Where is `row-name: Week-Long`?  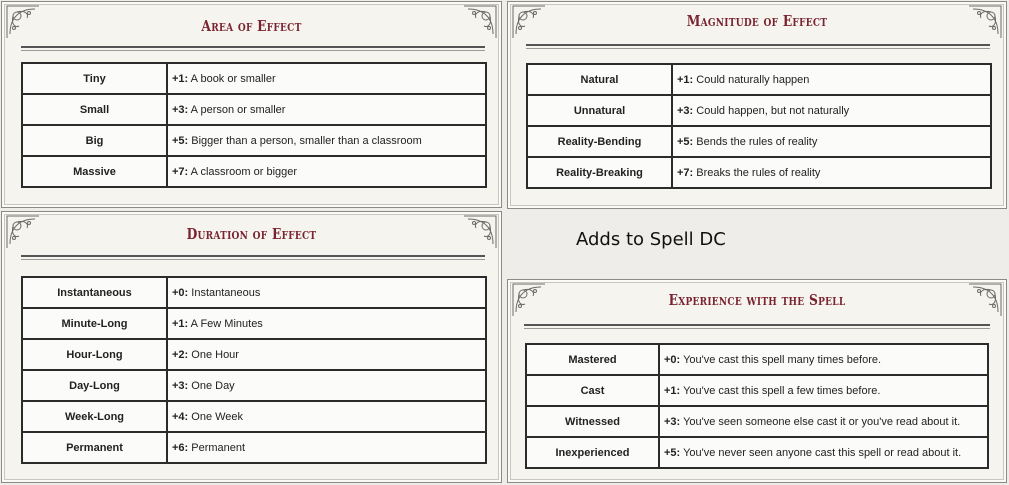 row-name: Week-Long is located at coordinates (94, 416).